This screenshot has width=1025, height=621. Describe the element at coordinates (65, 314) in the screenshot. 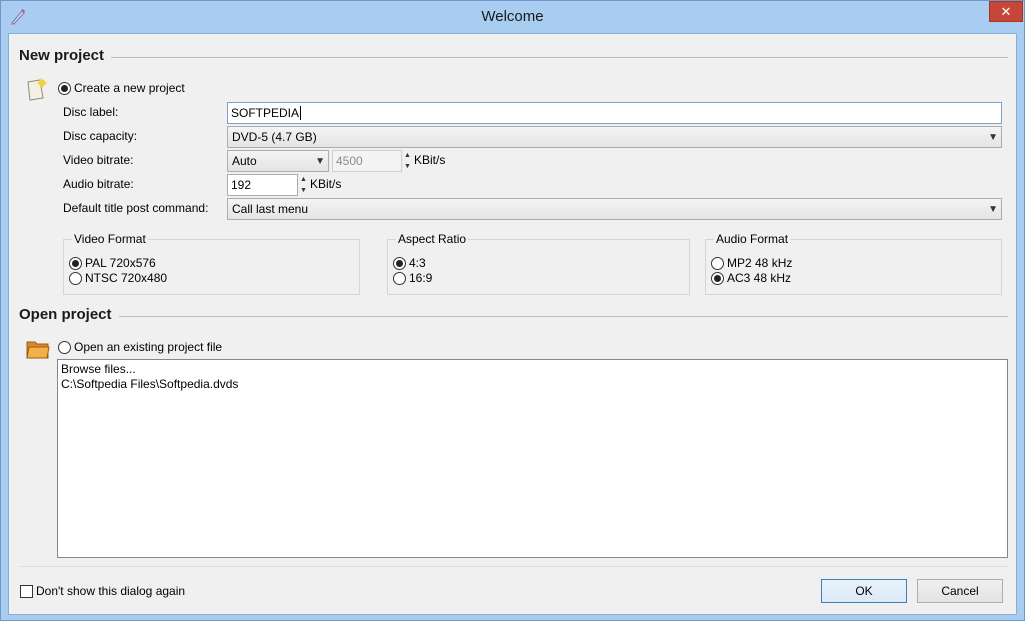

I see `open-project-heading: Open project` at that location.